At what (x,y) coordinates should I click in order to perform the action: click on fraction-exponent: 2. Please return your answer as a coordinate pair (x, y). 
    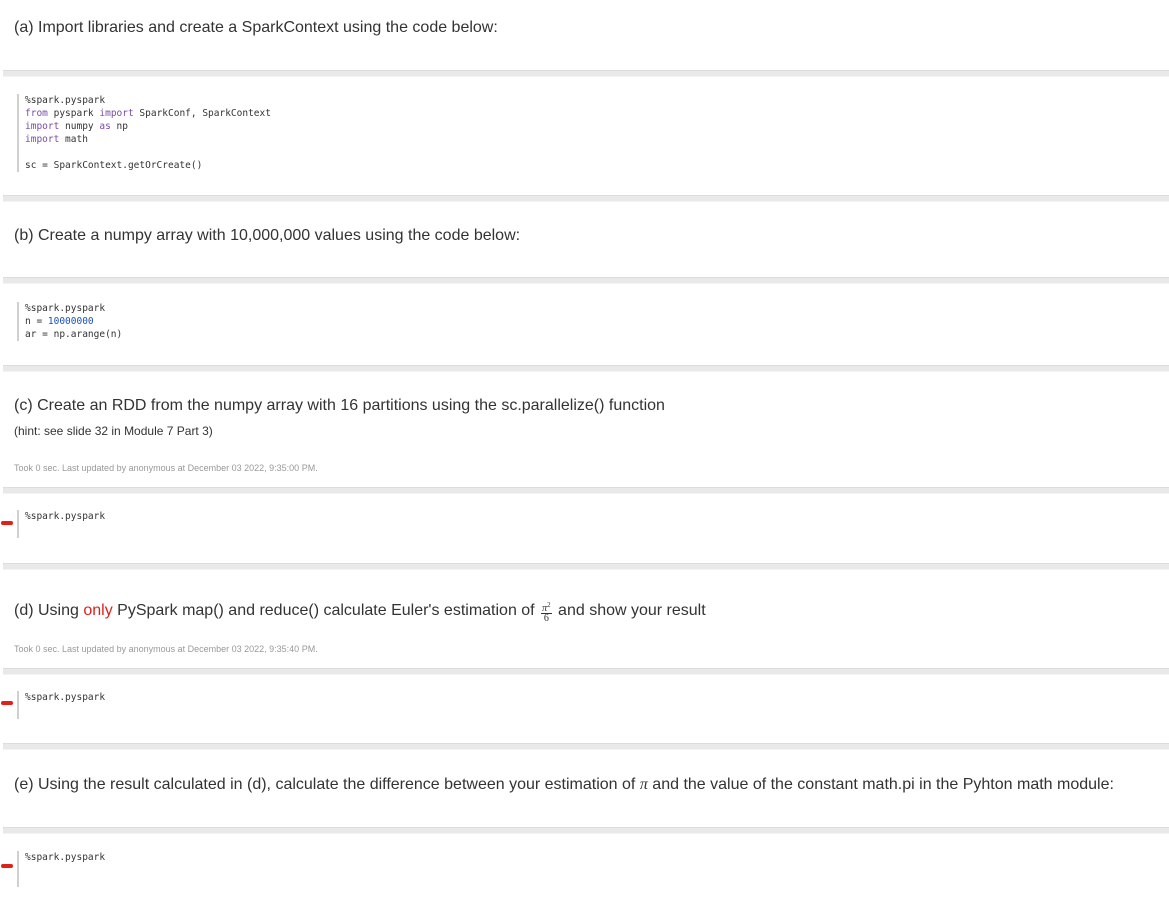
    Looking at the image, I should click on (549, 605).